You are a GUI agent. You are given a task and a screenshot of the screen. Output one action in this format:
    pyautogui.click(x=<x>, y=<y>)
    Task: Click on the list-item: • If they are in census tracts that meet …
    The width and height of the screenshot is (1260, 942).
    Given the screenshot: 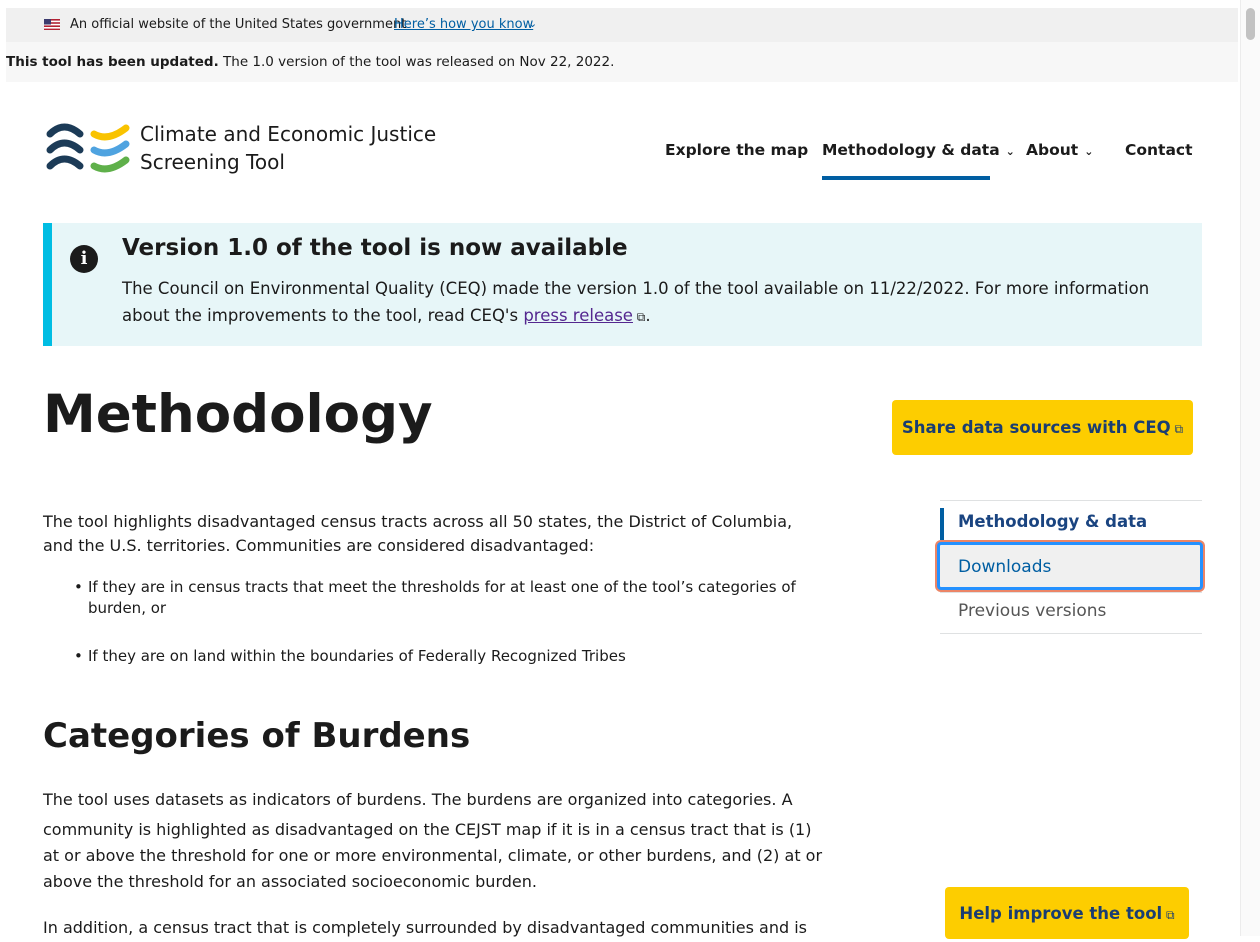 What is the action you would take?
    pyautogui.click(x=435, y=587)
    